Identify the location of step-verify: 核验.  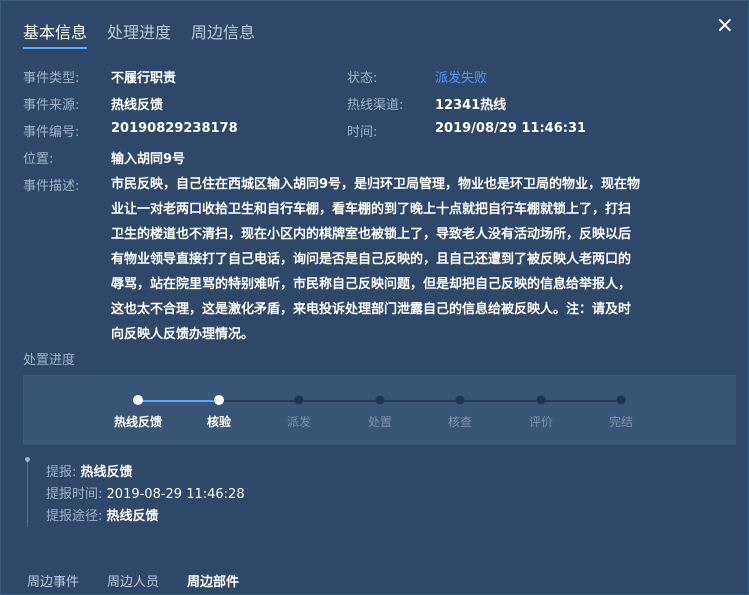
(219, 412).